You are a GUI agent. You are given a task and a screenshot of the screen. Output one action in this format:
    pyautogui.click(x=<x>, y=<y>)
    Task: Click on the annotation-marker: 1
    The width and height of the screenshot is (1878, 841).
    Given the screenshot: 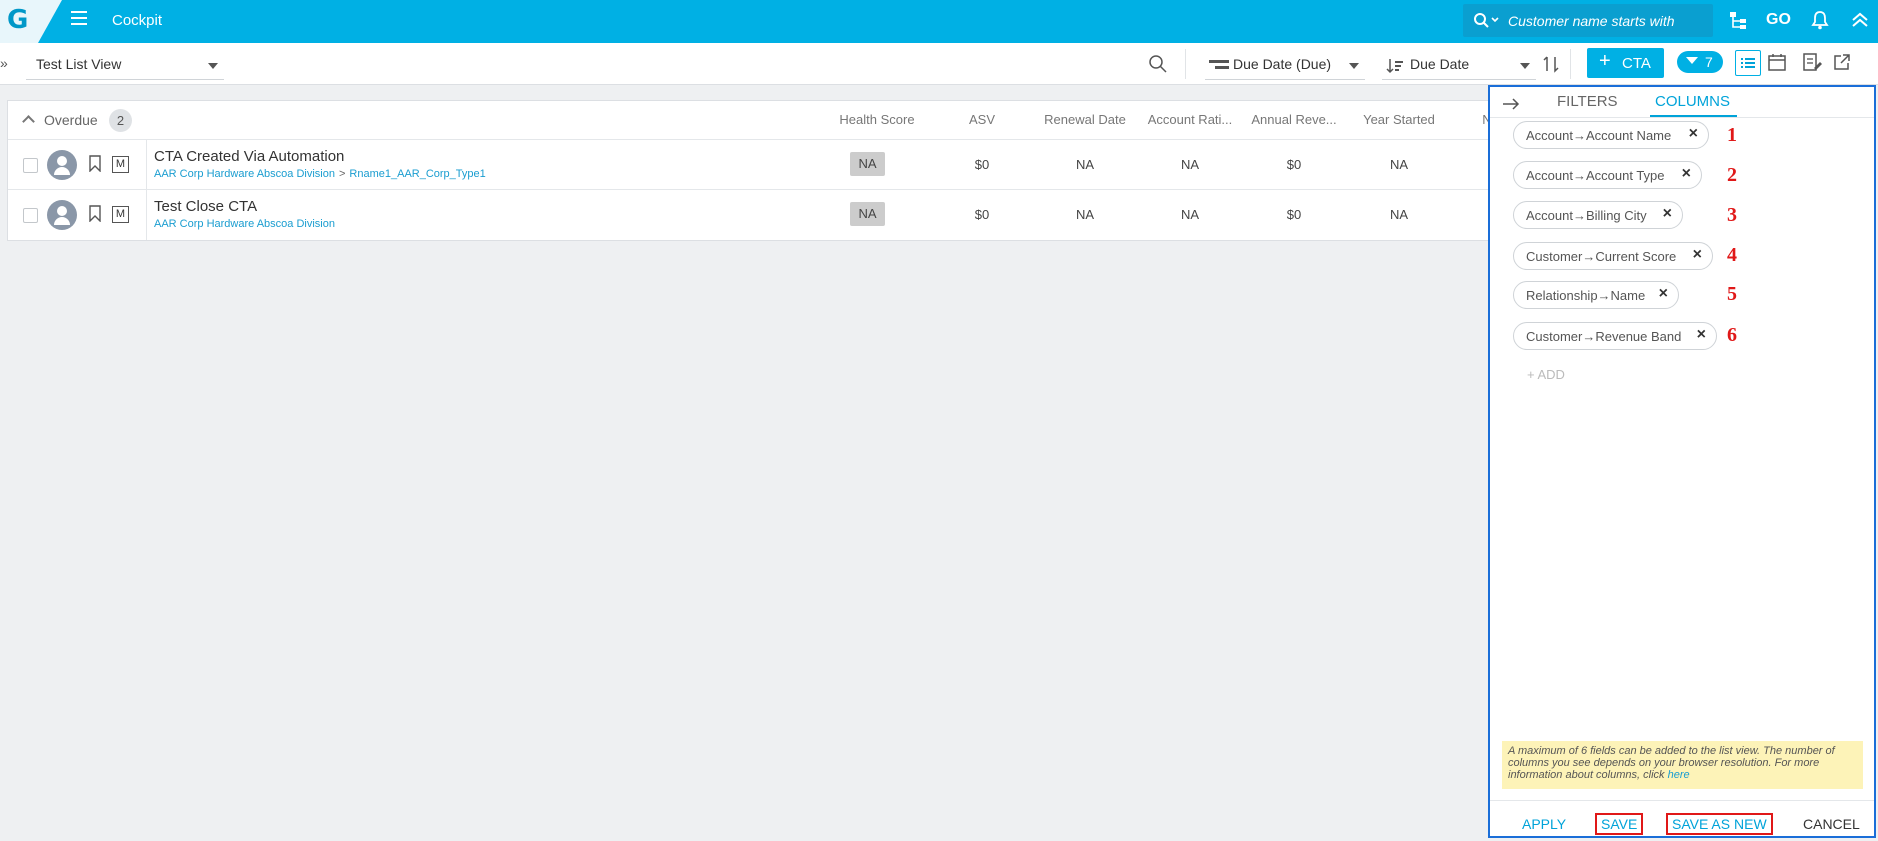 What is the action you would take?
    pyautogui.click(x=1732, y=135)
    